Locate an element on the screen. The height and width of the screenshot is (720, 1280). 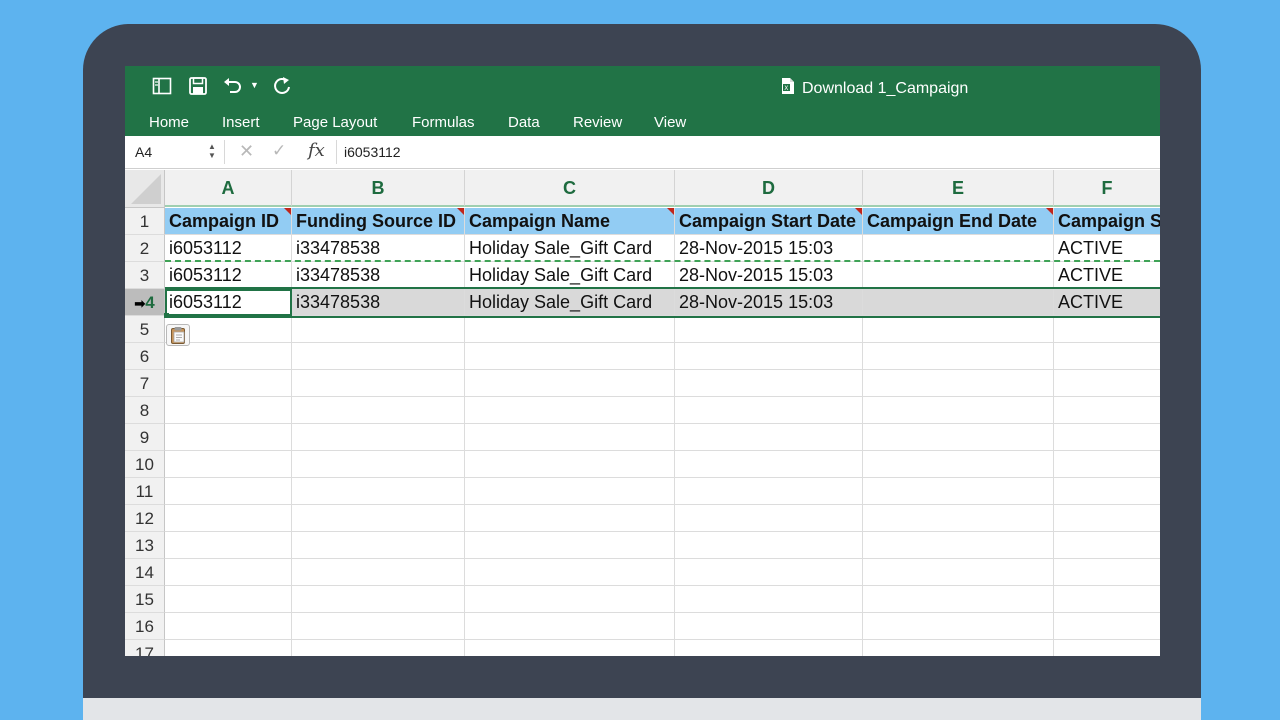
column-header-a: A is located at coordinates (228, 188).